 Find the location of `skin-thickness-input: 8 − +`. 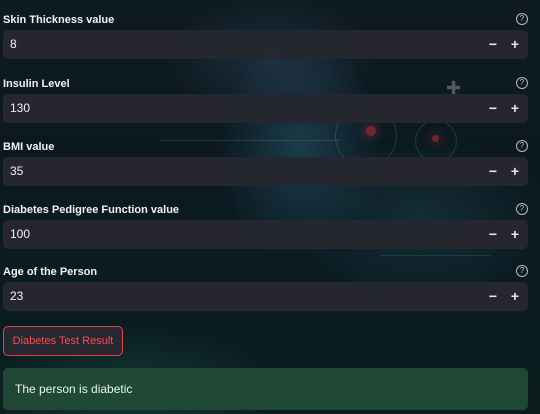

skin-thickness-input: 8 − + is located at coordinates (265, 44).